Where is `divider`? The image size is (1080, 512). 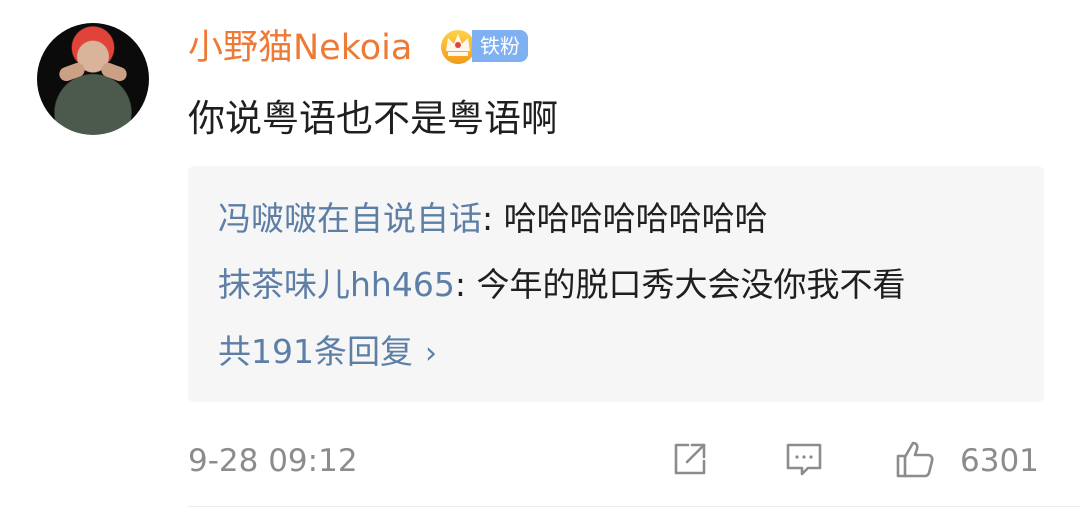
divider is located at coordinates (634, 506).